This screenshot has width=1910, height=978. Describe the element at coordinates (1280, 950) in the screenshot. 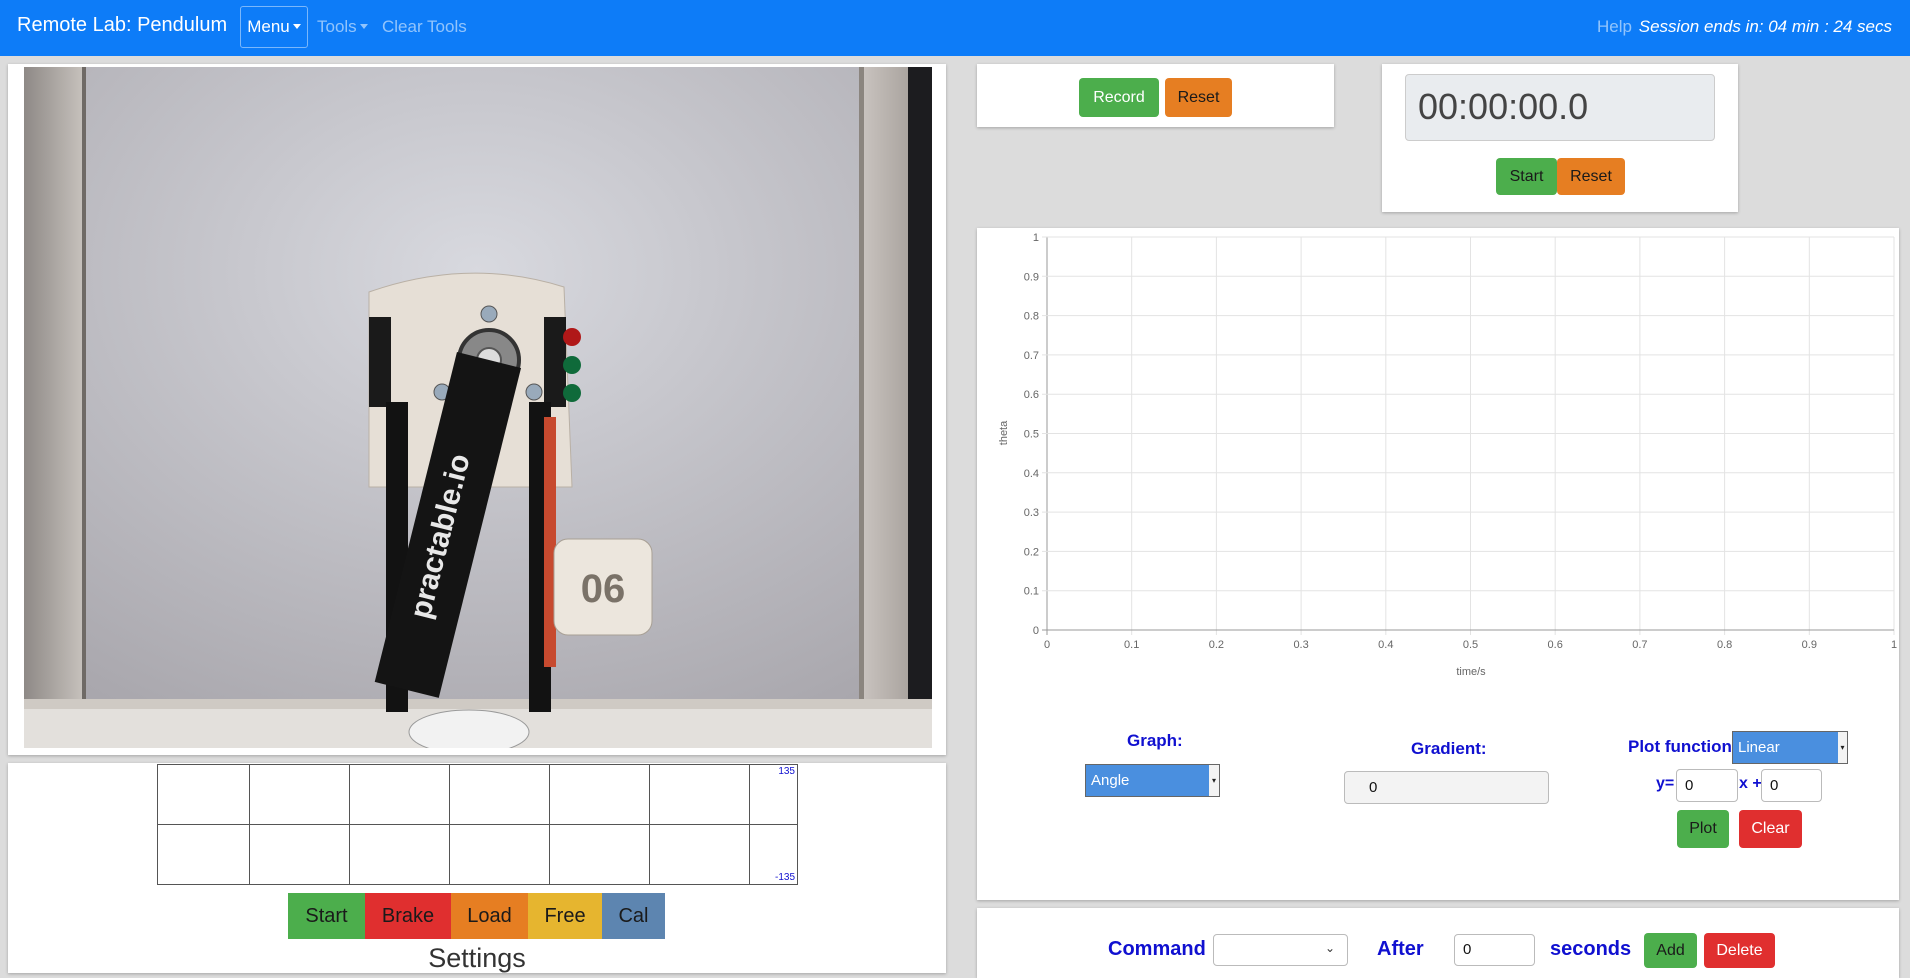

I see `command-select: ⌄` at that location.